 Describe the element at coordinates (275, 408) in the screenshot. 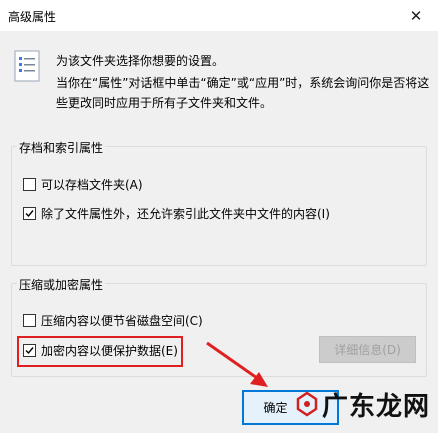

I see `ok-button-label: 确定` at that location.